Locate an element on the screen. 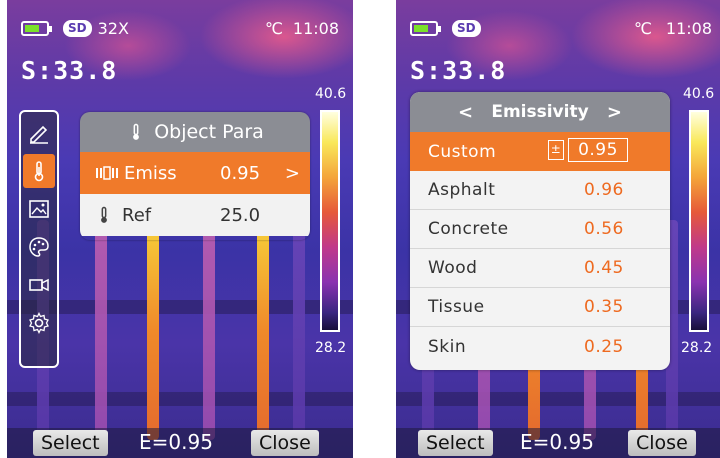 This screenshot has width=720, height=458. custom-label: Custom is located at coordinates (462, 151).